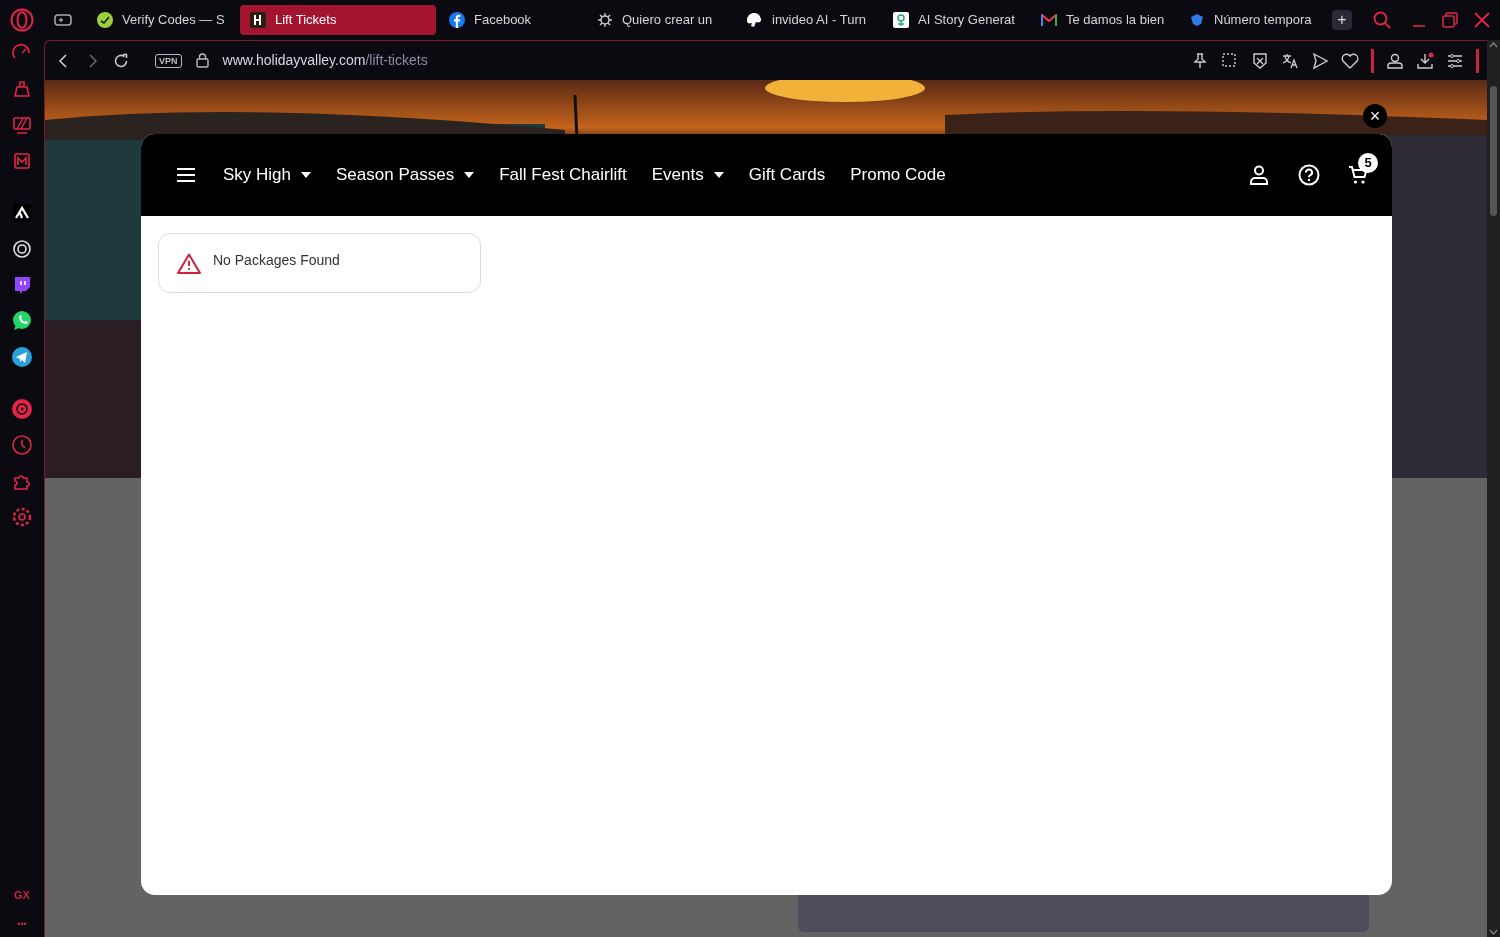 This screenshot has height=937, width=1500. I want to click on warning-icon, so click(189, 263).